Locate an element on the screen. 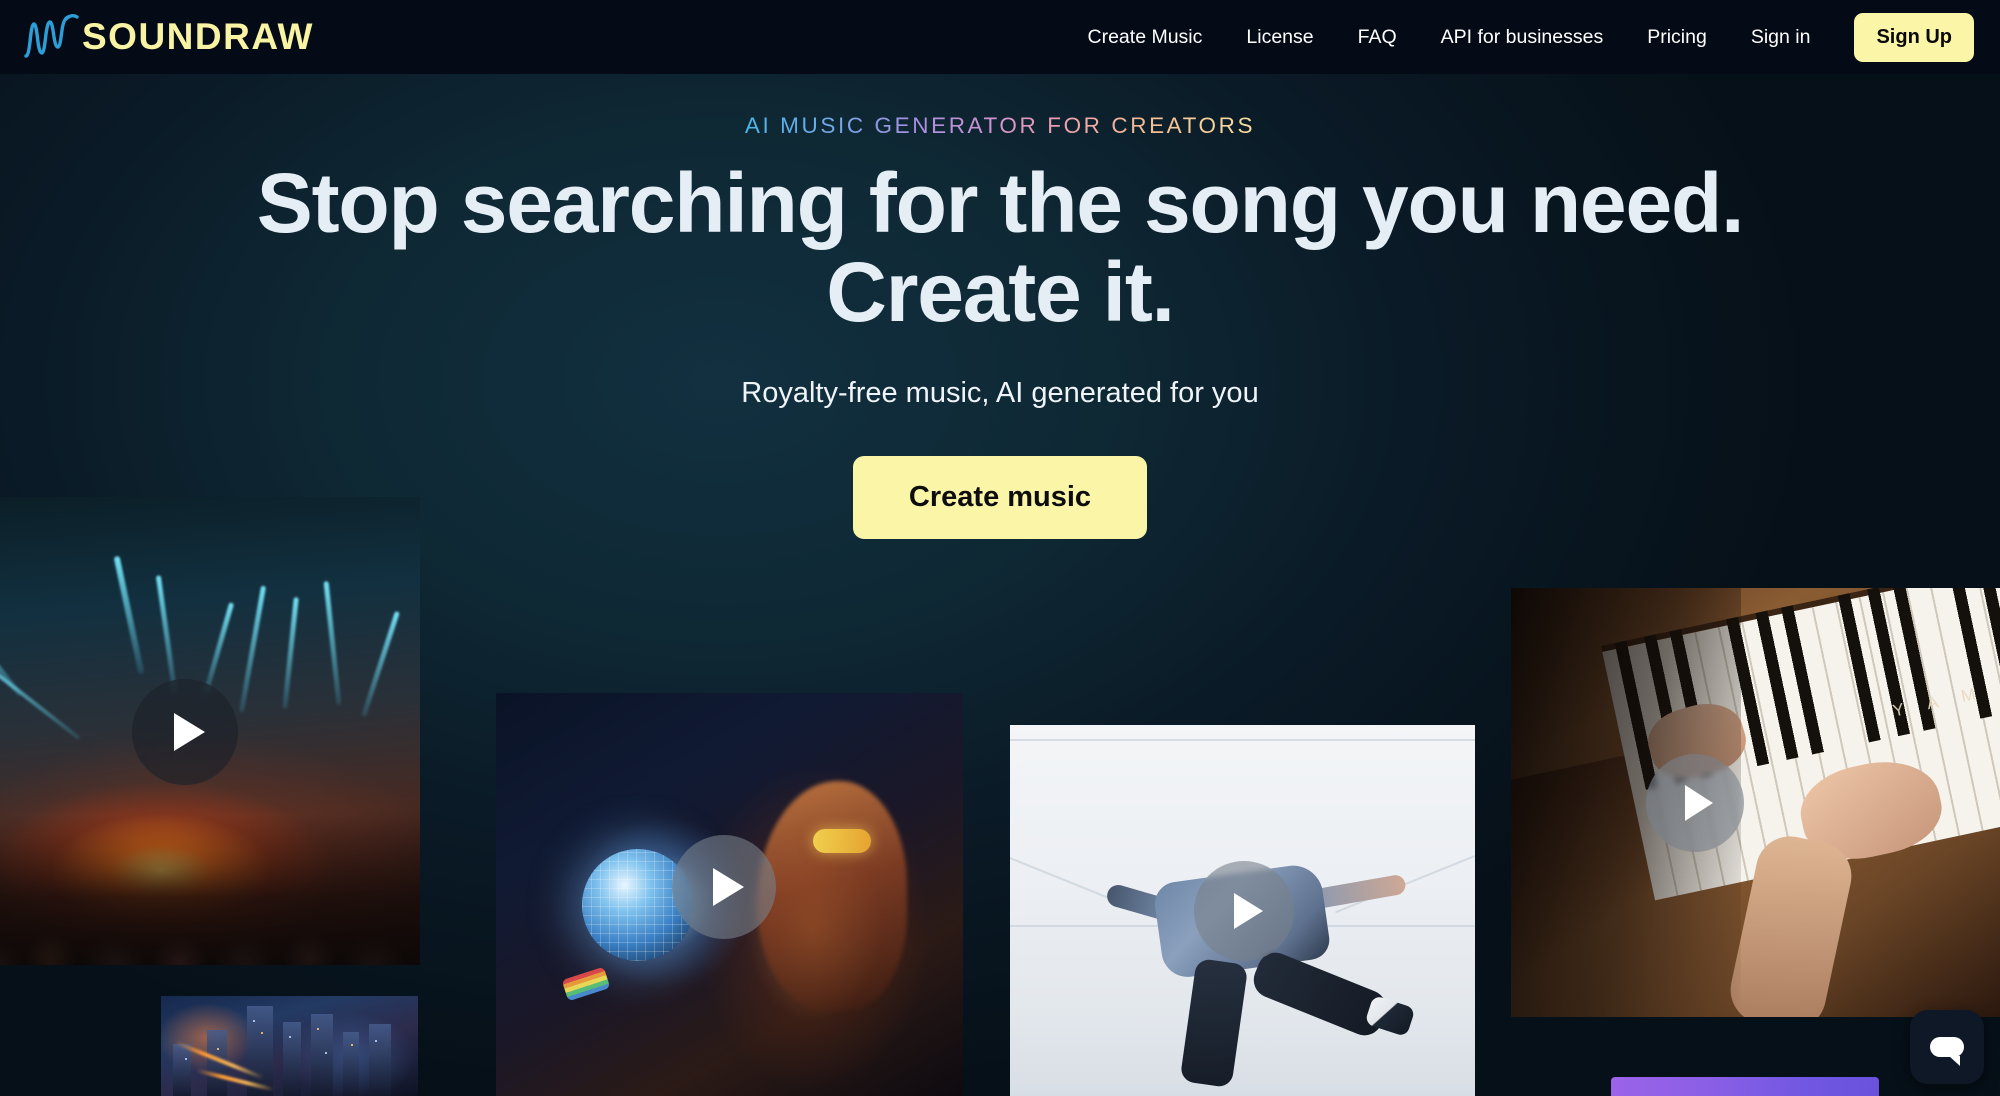 This screenshot has height=1096, width=2000. media-card-city is located at coordinates (289, 1046).